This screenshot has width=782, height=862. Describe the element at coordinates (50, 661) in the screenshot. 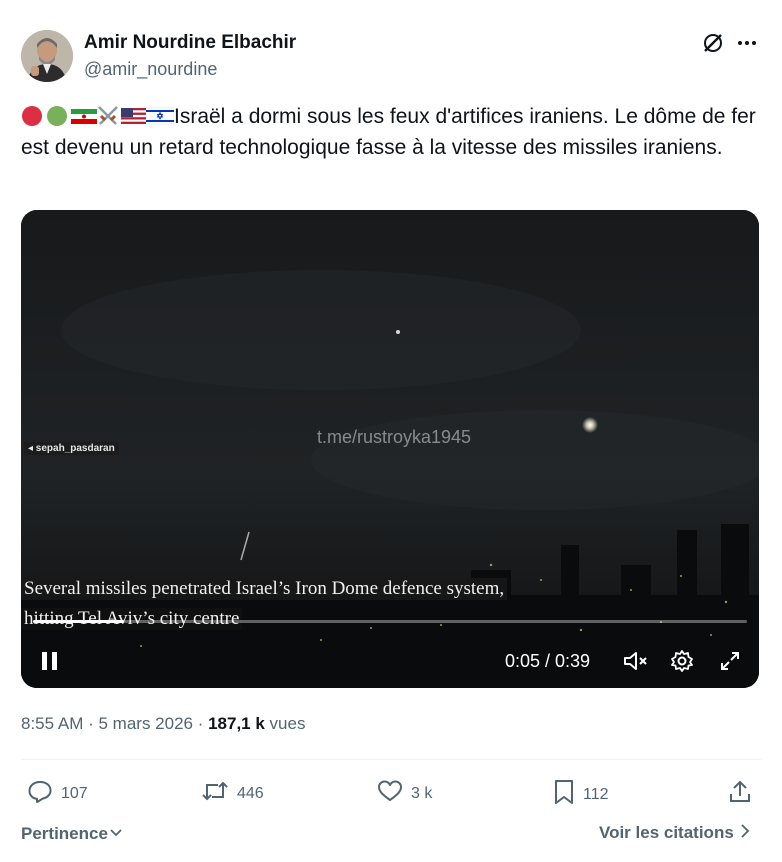

I see `pause-icon` at that location.